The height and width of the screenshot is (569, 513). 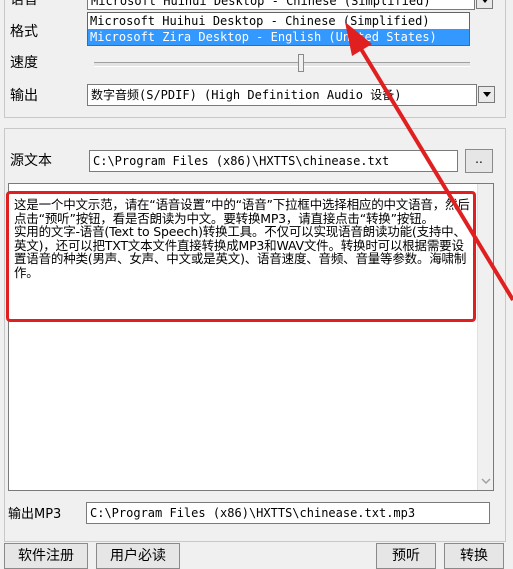 I want to click on speed-label: 速度, so click(x=24, y=63).